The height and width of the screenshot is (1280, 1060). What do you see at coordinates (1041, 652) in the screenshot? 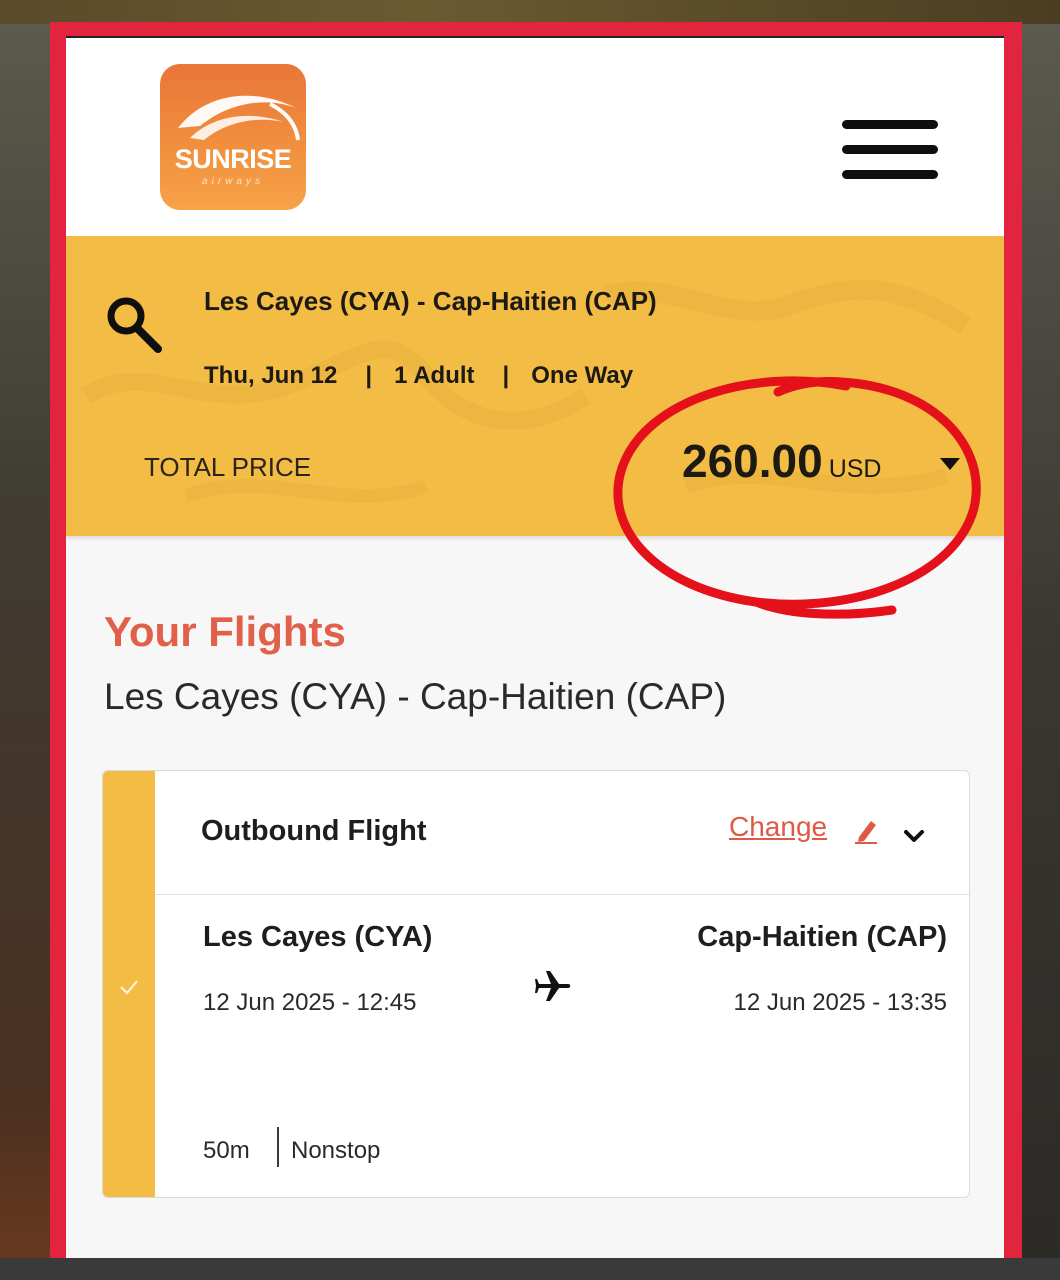
I see `photo-background-right` at bounding box center [1041, 652].